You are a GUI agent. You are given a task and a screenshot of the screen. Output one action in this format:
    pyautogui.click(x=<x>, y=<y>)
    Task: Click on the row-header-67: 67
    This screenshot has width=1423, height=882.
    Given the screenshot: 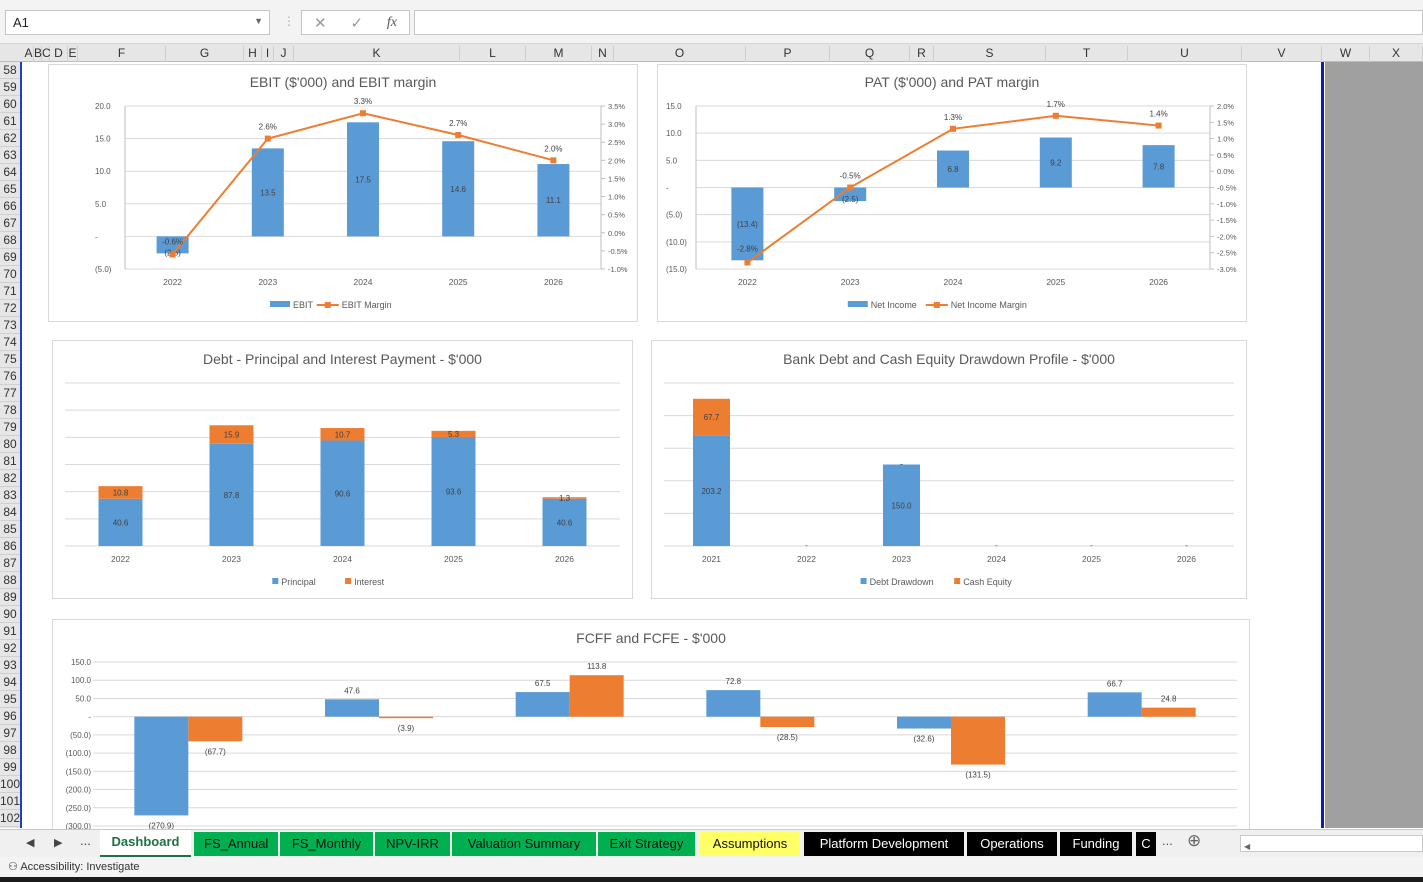 What is the action you would take?
    pyautogui.click(x=10, y=223)
    